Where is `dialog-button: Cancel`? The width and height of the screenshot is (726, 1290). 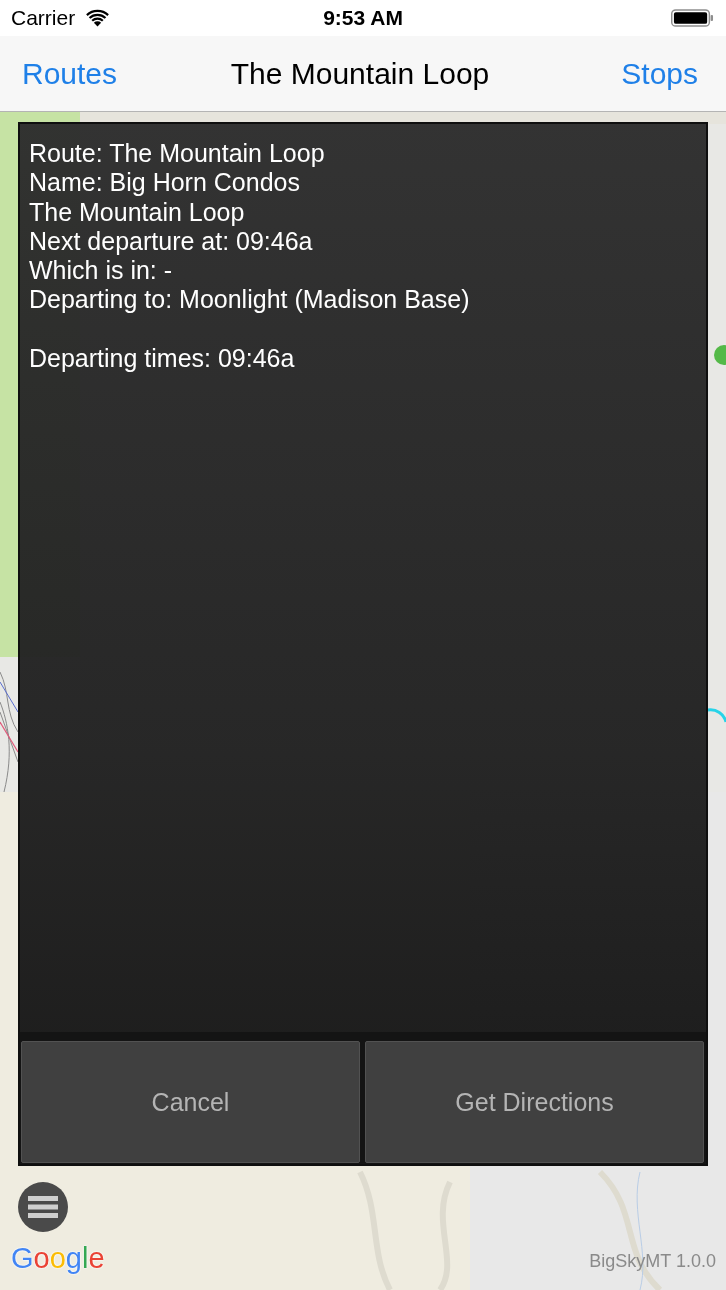 dialog-button: Cancel is located at coordinates (190, 1102).